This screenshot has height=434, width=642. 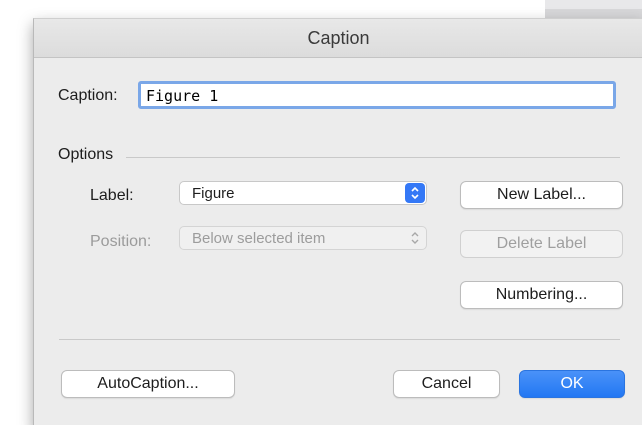 What do you see at coordinates (303, 193) in the screenshot?
I see `label-select: Figure` at bounding box center [303, 193].